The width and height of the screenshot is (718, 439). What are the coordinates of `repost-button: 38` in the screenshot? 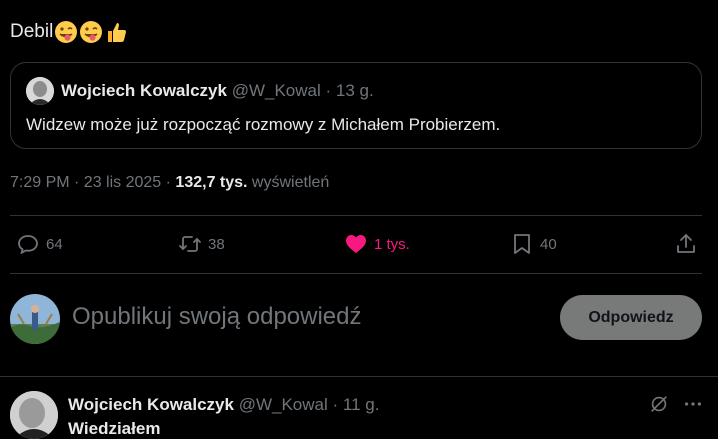 It's located at (201, 244).